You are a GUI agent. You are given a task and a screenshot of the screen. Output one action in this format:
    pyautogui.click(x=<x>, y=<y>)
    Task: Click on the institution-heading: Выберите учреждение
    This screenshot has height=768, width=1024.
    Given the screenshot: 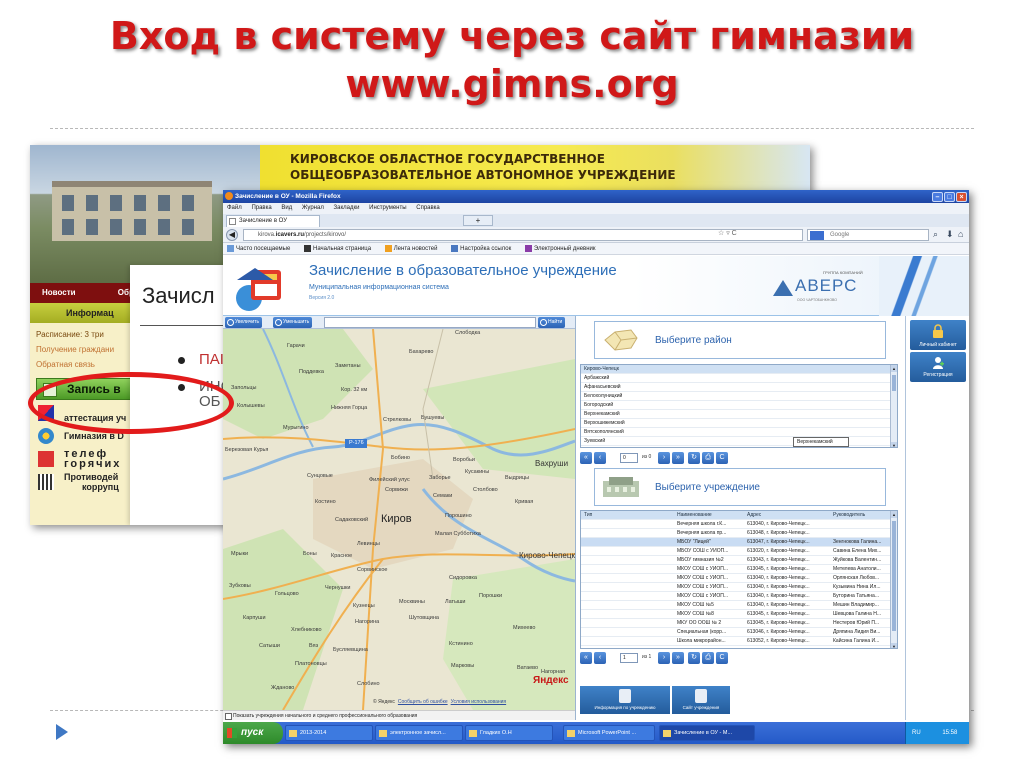 What is the action you would take?
    pyautogui.click(x=707, y=487)
    